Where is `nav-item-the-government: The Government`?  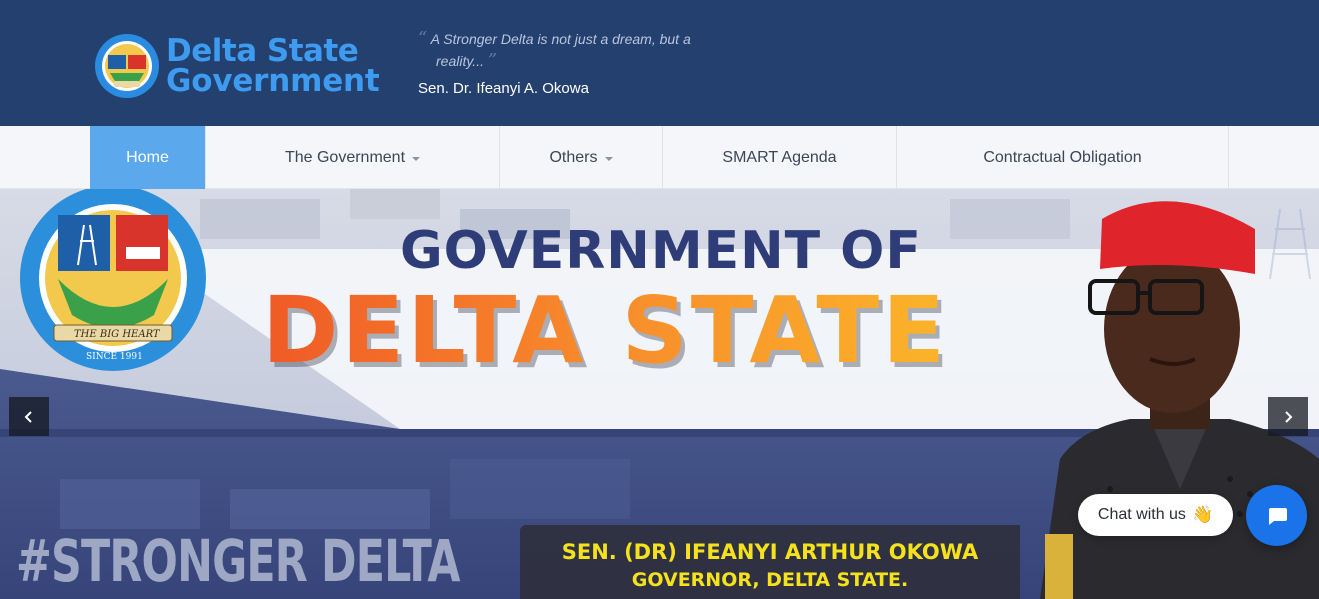
nav-item-the-government: The Government is located at coordinates (352, 157).